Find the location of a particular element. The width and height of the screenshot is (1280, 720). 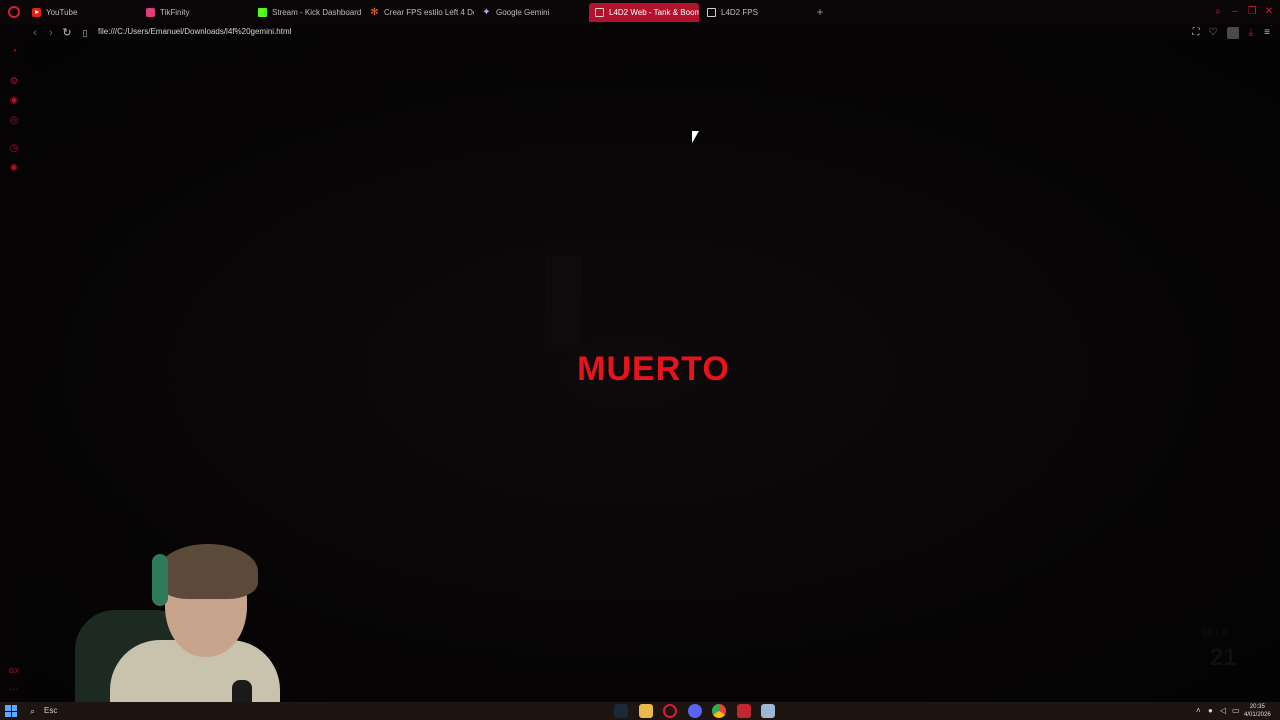

discord-icon is located at coordinates (695, 711).